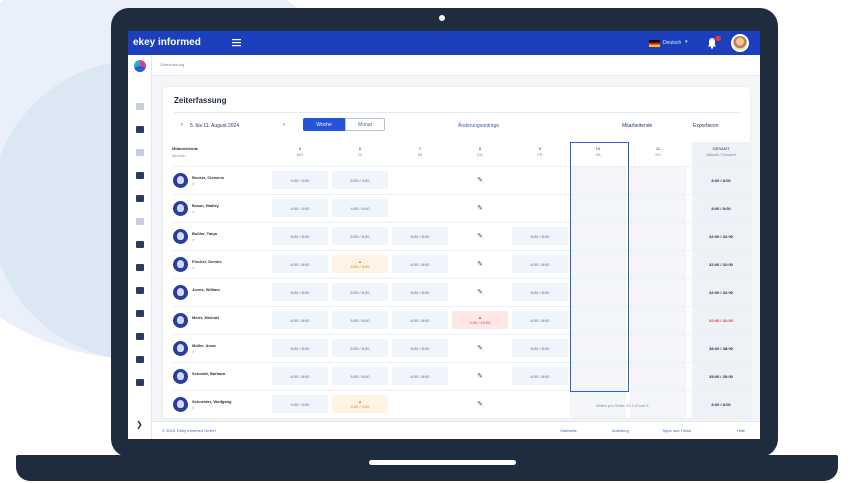 This screenshot has width=857, height=483. Describe the element at coordinates (622, 405) in the screenshot. I see `pagination: Zeilen pro Seite: 20 1-9 von 9` at that location.